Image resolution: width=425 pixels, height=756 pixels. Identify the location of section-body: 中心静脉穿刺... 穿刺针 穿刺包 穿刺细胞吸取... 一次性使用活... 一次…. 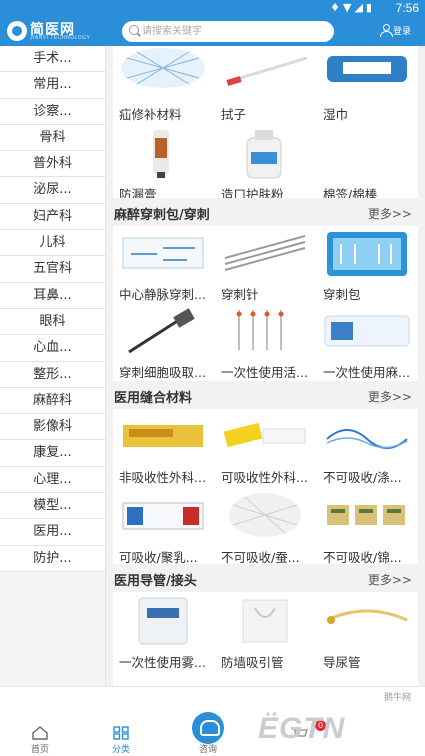
(265, 303).